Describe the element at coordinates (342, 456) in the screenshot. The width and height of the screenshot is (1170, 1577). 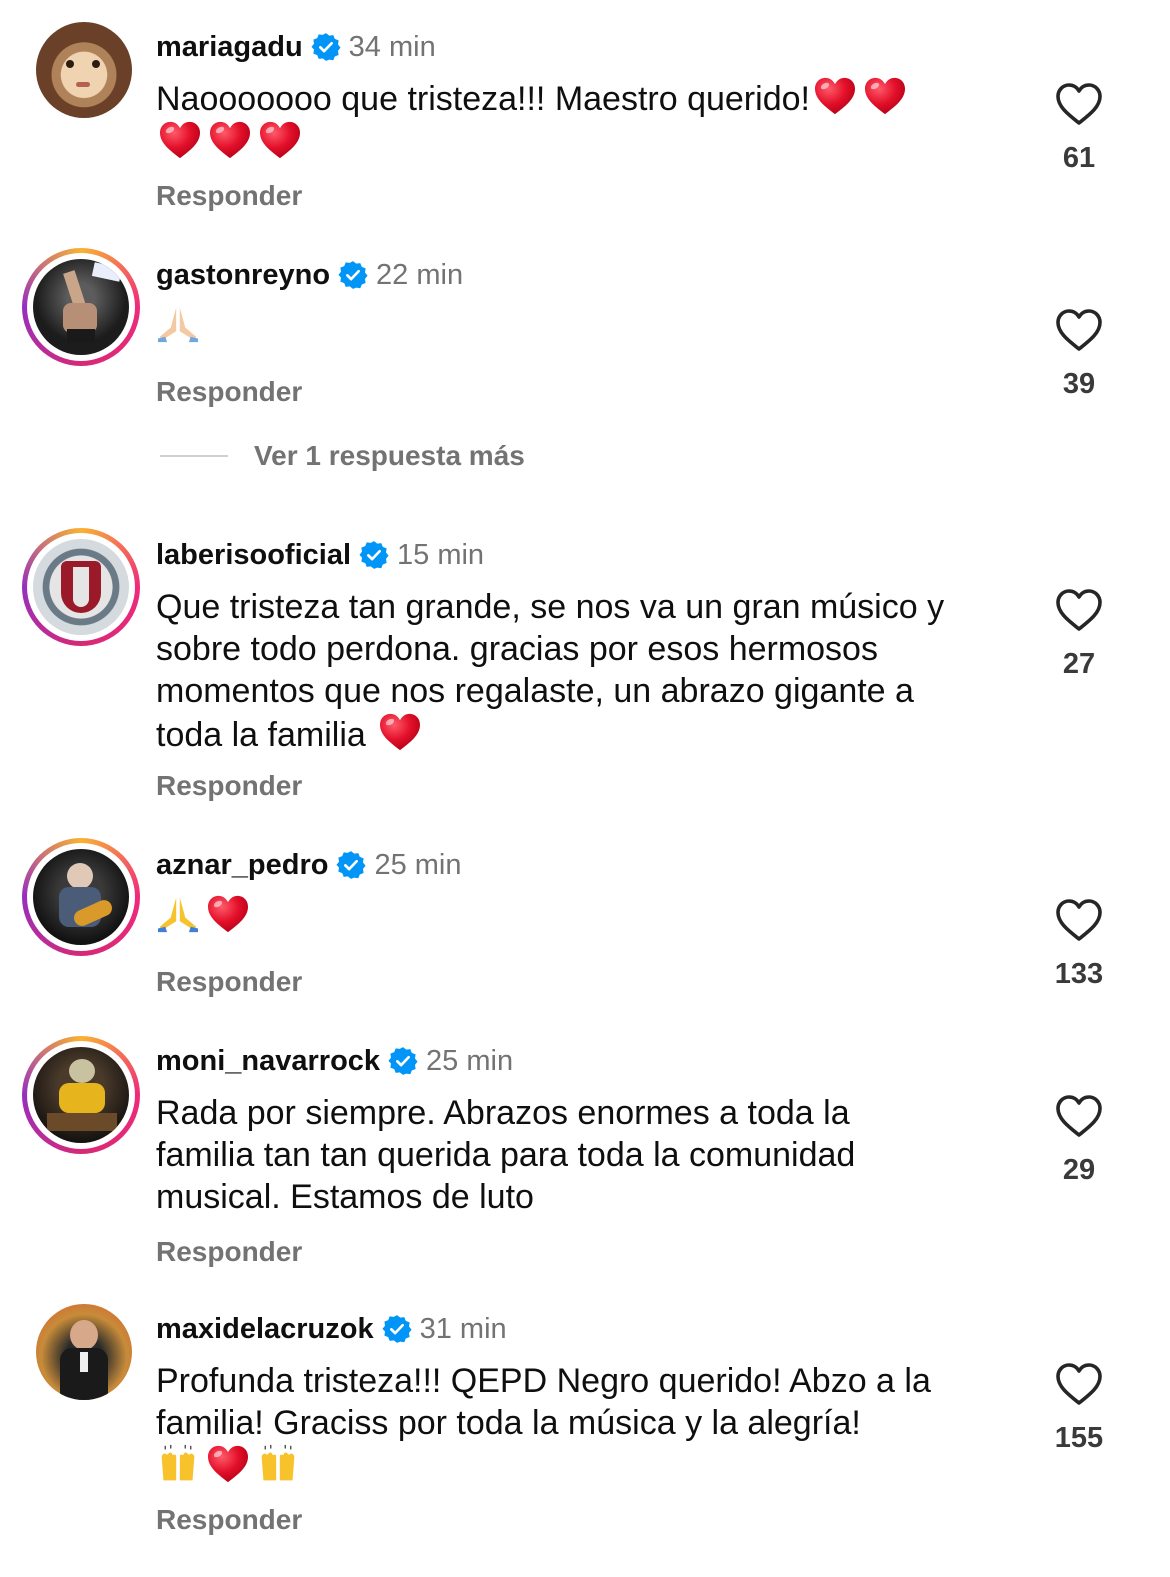
I see `view-more-replies: Ver 1 respuesta más` at that location.